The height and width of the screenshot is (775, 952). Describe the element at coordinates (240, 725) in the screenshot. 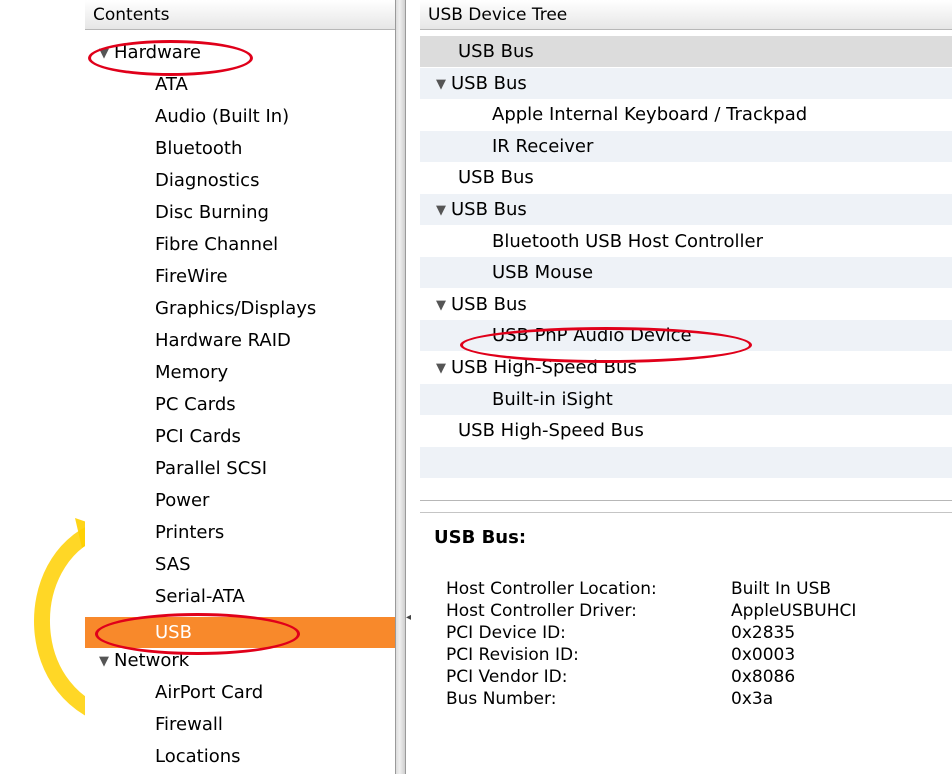

I see `sidebar-item-firewall: Firewall` at that location.